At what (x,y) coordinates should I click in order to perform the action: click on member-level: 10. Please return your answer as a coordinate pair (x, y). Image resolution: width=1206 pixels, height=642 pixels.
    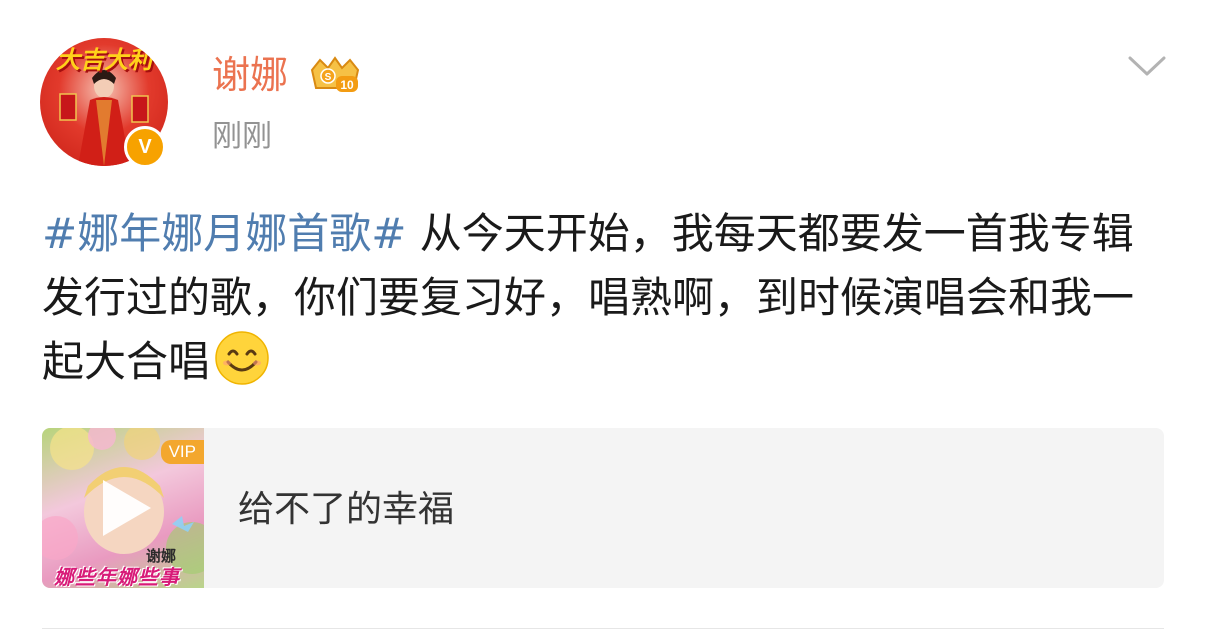
    Looking at the image, I should click on (347, 85).